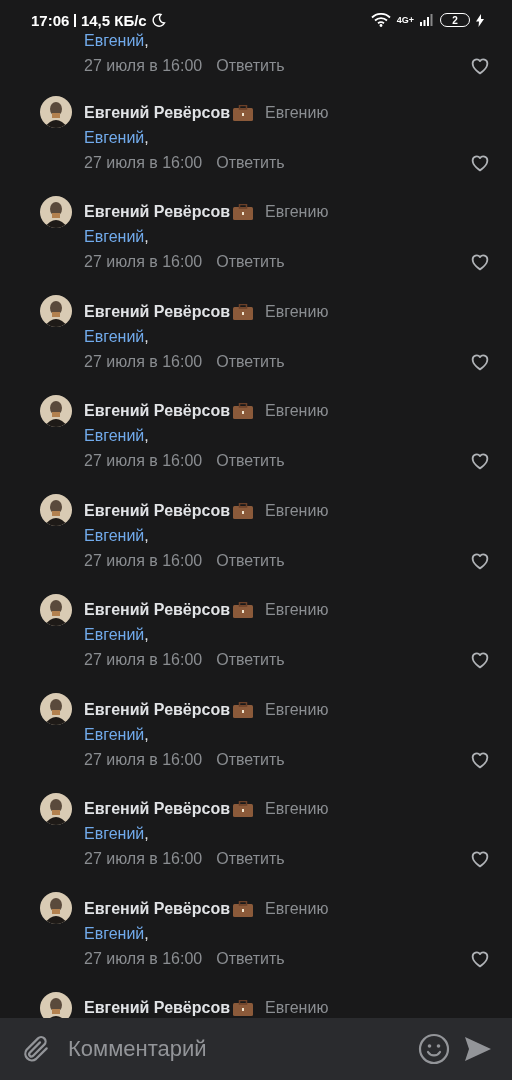 The width and height of the screenshot is (512, 1080). What do you see at coordinates (380, 20) in the screenshot?
I see `wifi-icon` at bounding box center [380, 20].